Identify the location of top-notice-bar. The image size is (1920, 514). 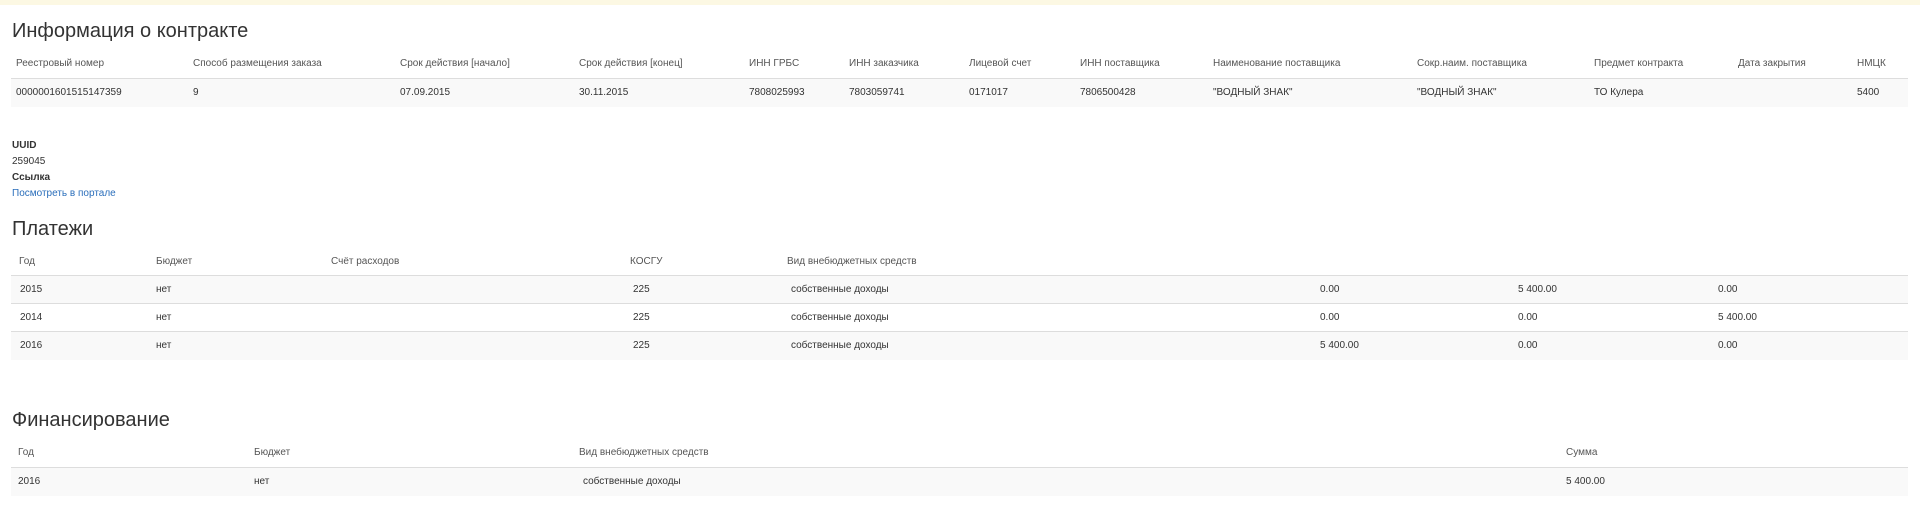
(960, 2).